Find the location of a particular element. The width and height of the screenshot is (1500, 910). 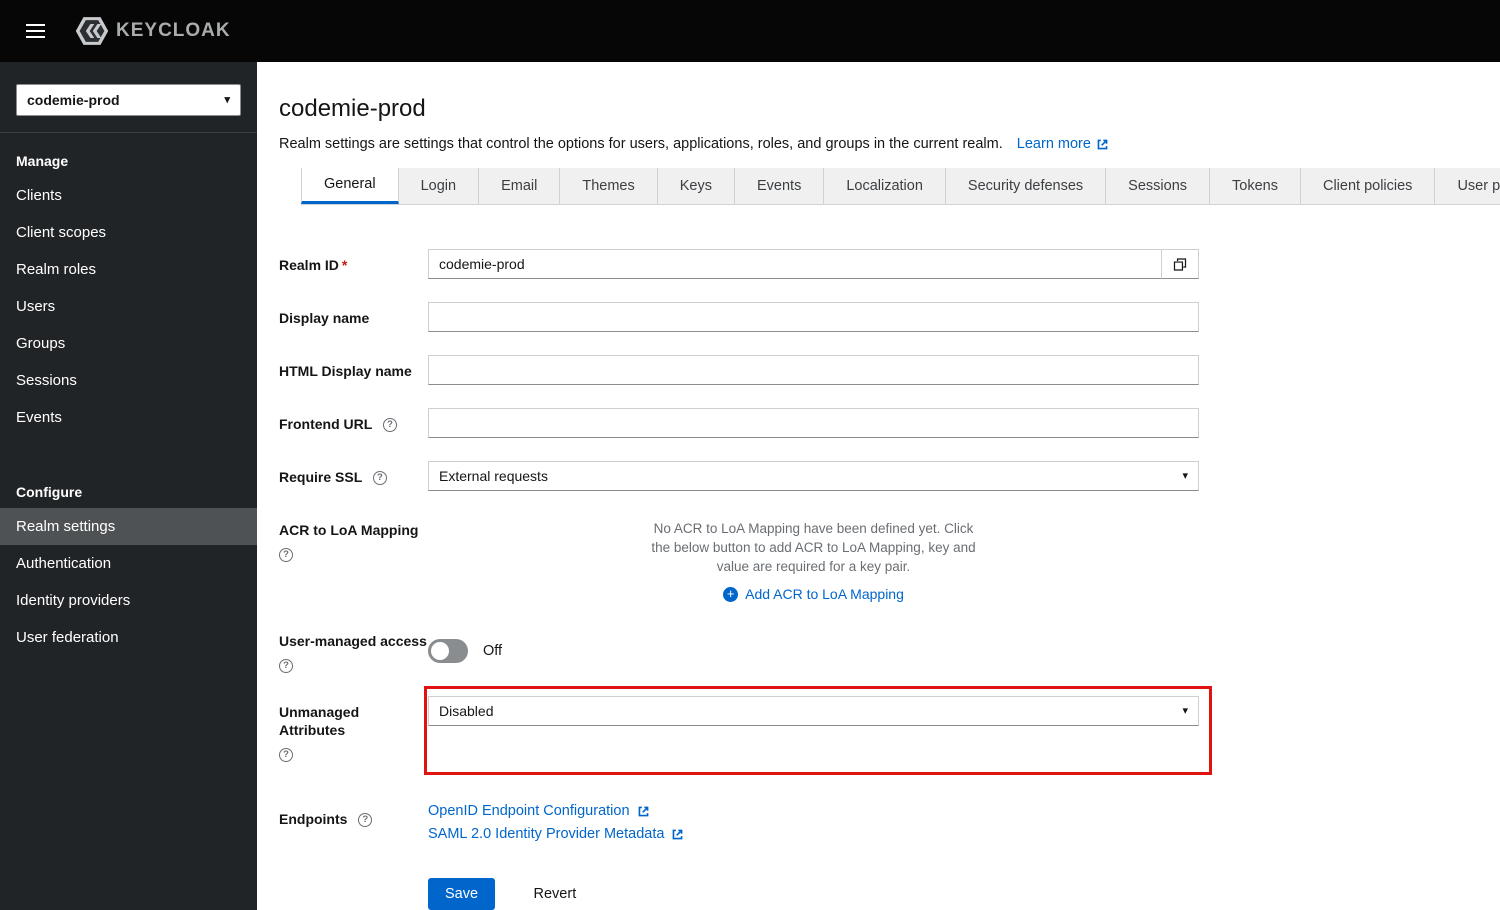

hamburger-menu-button is located at coordinates (35, 31).